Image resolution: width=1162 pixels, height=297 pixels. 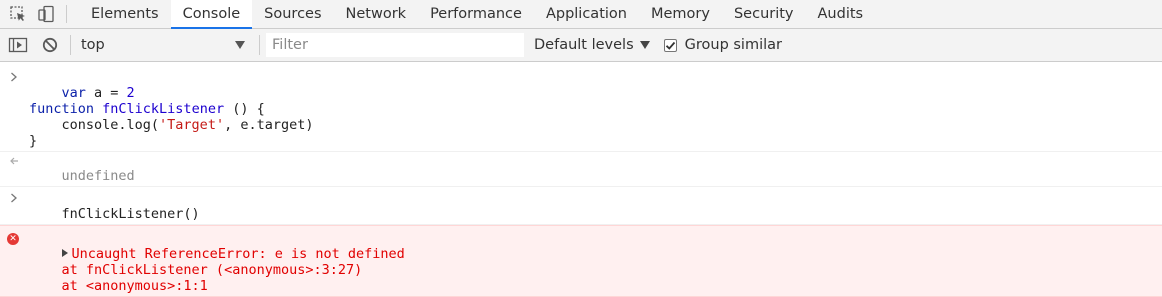 What do you see at coordinates (733, 45) in the screenshot?
I see `group-similar-label: Group similar` at bounding box center [733, 45].